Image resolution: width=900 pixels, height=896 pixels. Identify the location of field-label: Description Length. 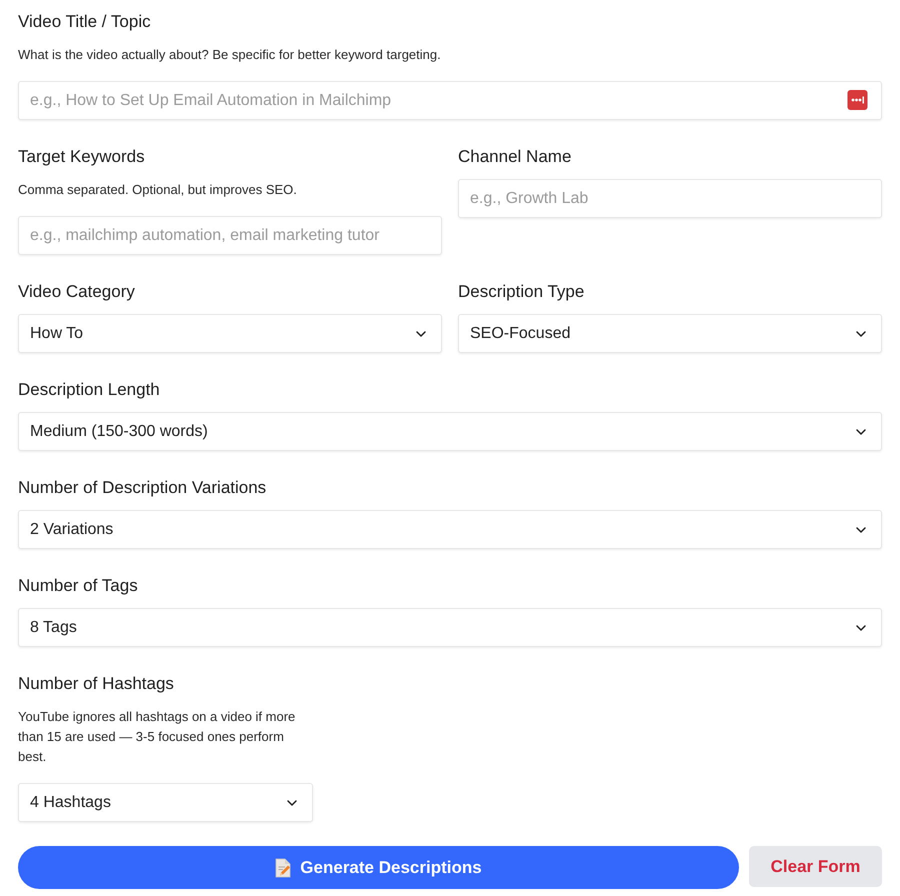
(89, 390).